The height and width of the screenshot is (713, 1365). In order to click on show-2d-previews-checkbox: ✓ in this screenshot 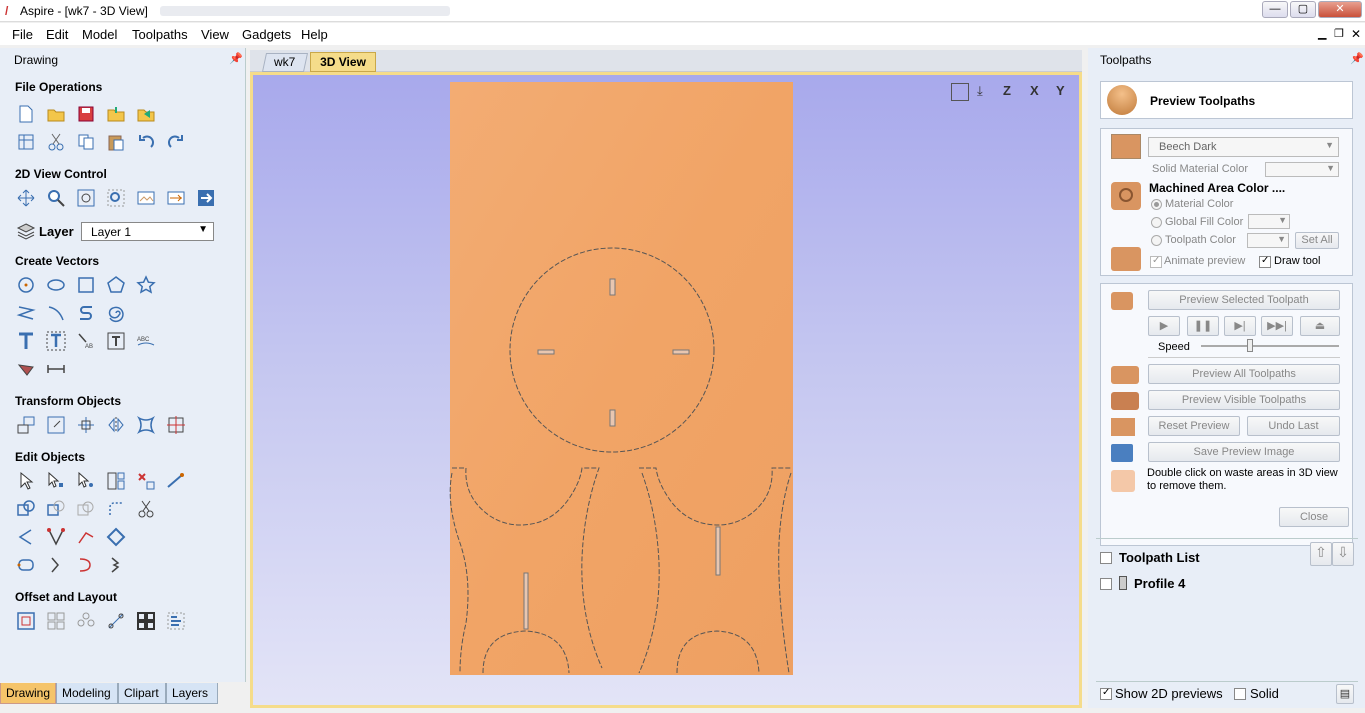, I will do `click(1106, 693)`.